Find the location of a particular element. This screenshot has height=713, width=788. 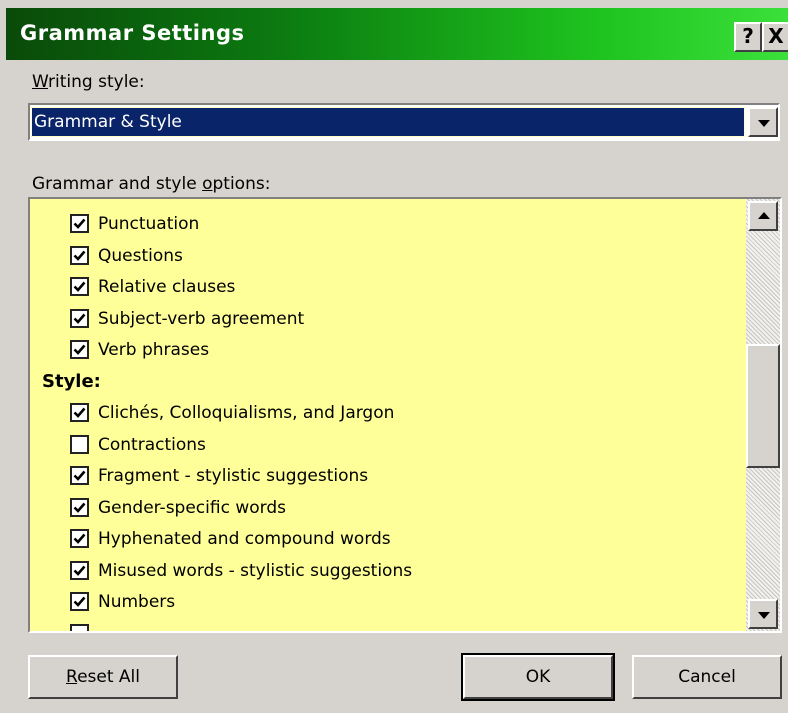

option-label: Relative clauses is located at coordinates (167, 287).